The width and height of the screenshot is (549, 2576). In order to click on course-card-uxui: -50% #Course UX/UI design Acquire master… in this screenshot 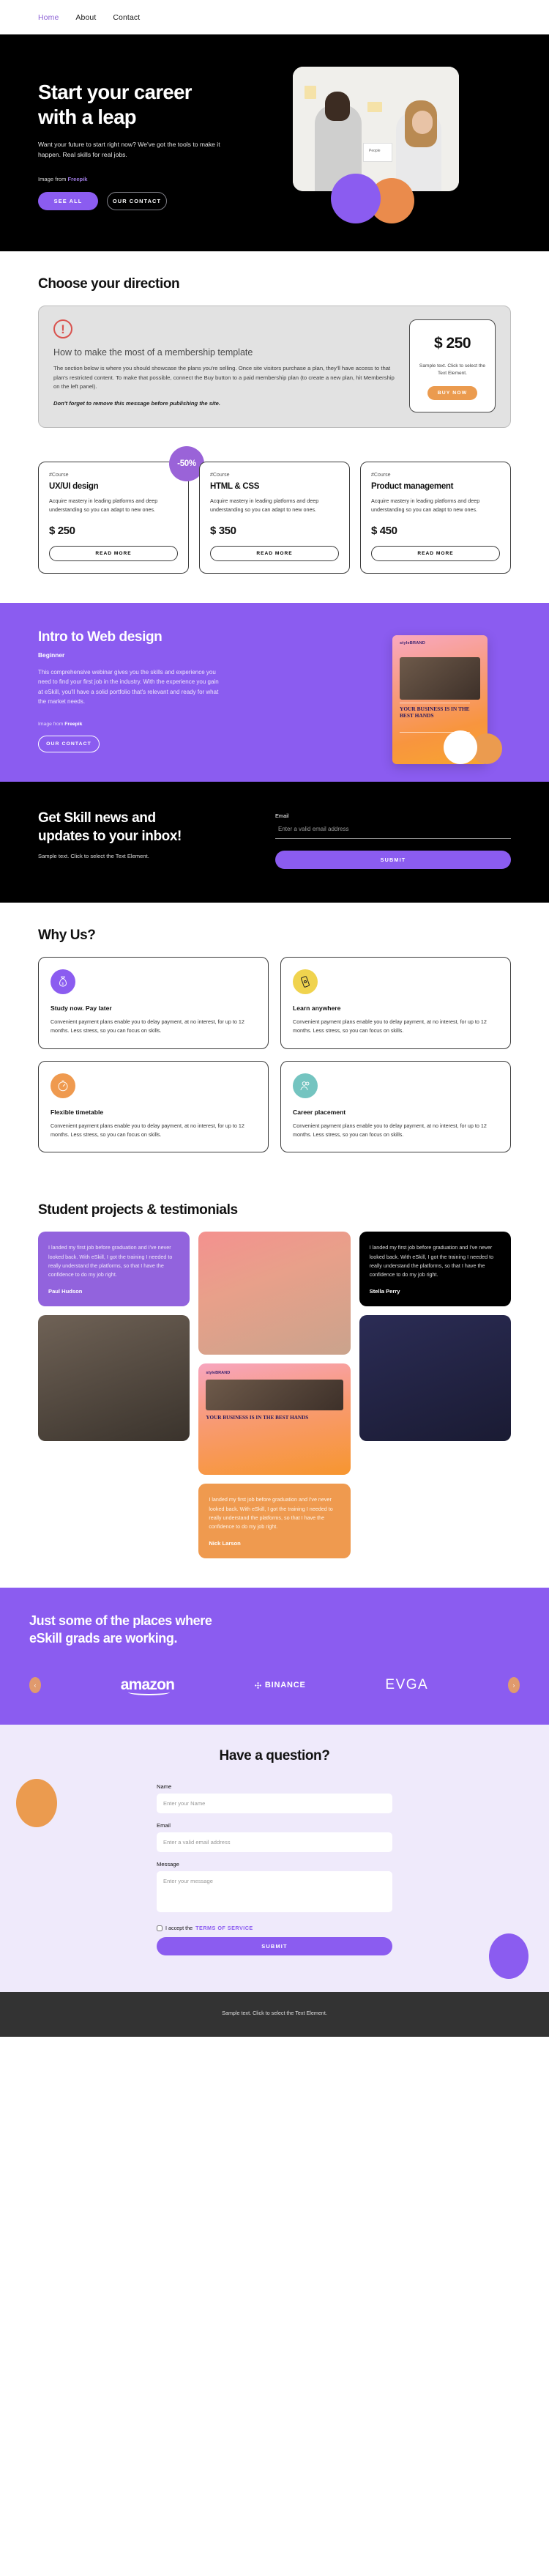, I will do `click(121, 510)`.